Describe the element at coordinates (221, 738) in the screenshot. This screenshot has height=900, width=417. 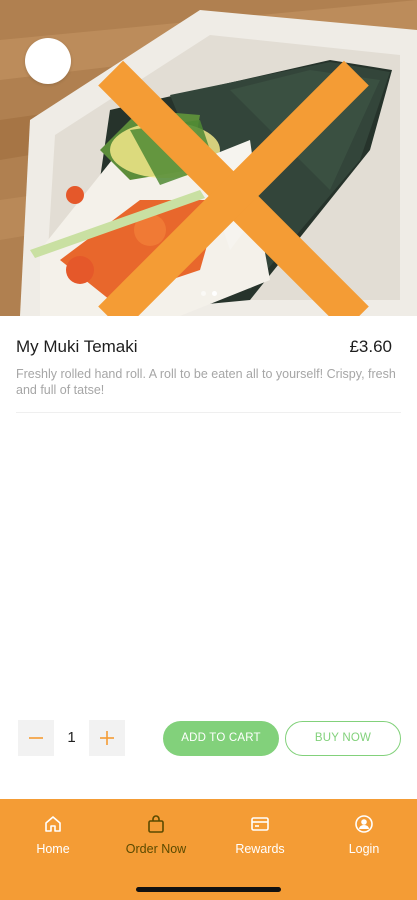
I see `add-to-cart-button: ADD TO CART` at that location.